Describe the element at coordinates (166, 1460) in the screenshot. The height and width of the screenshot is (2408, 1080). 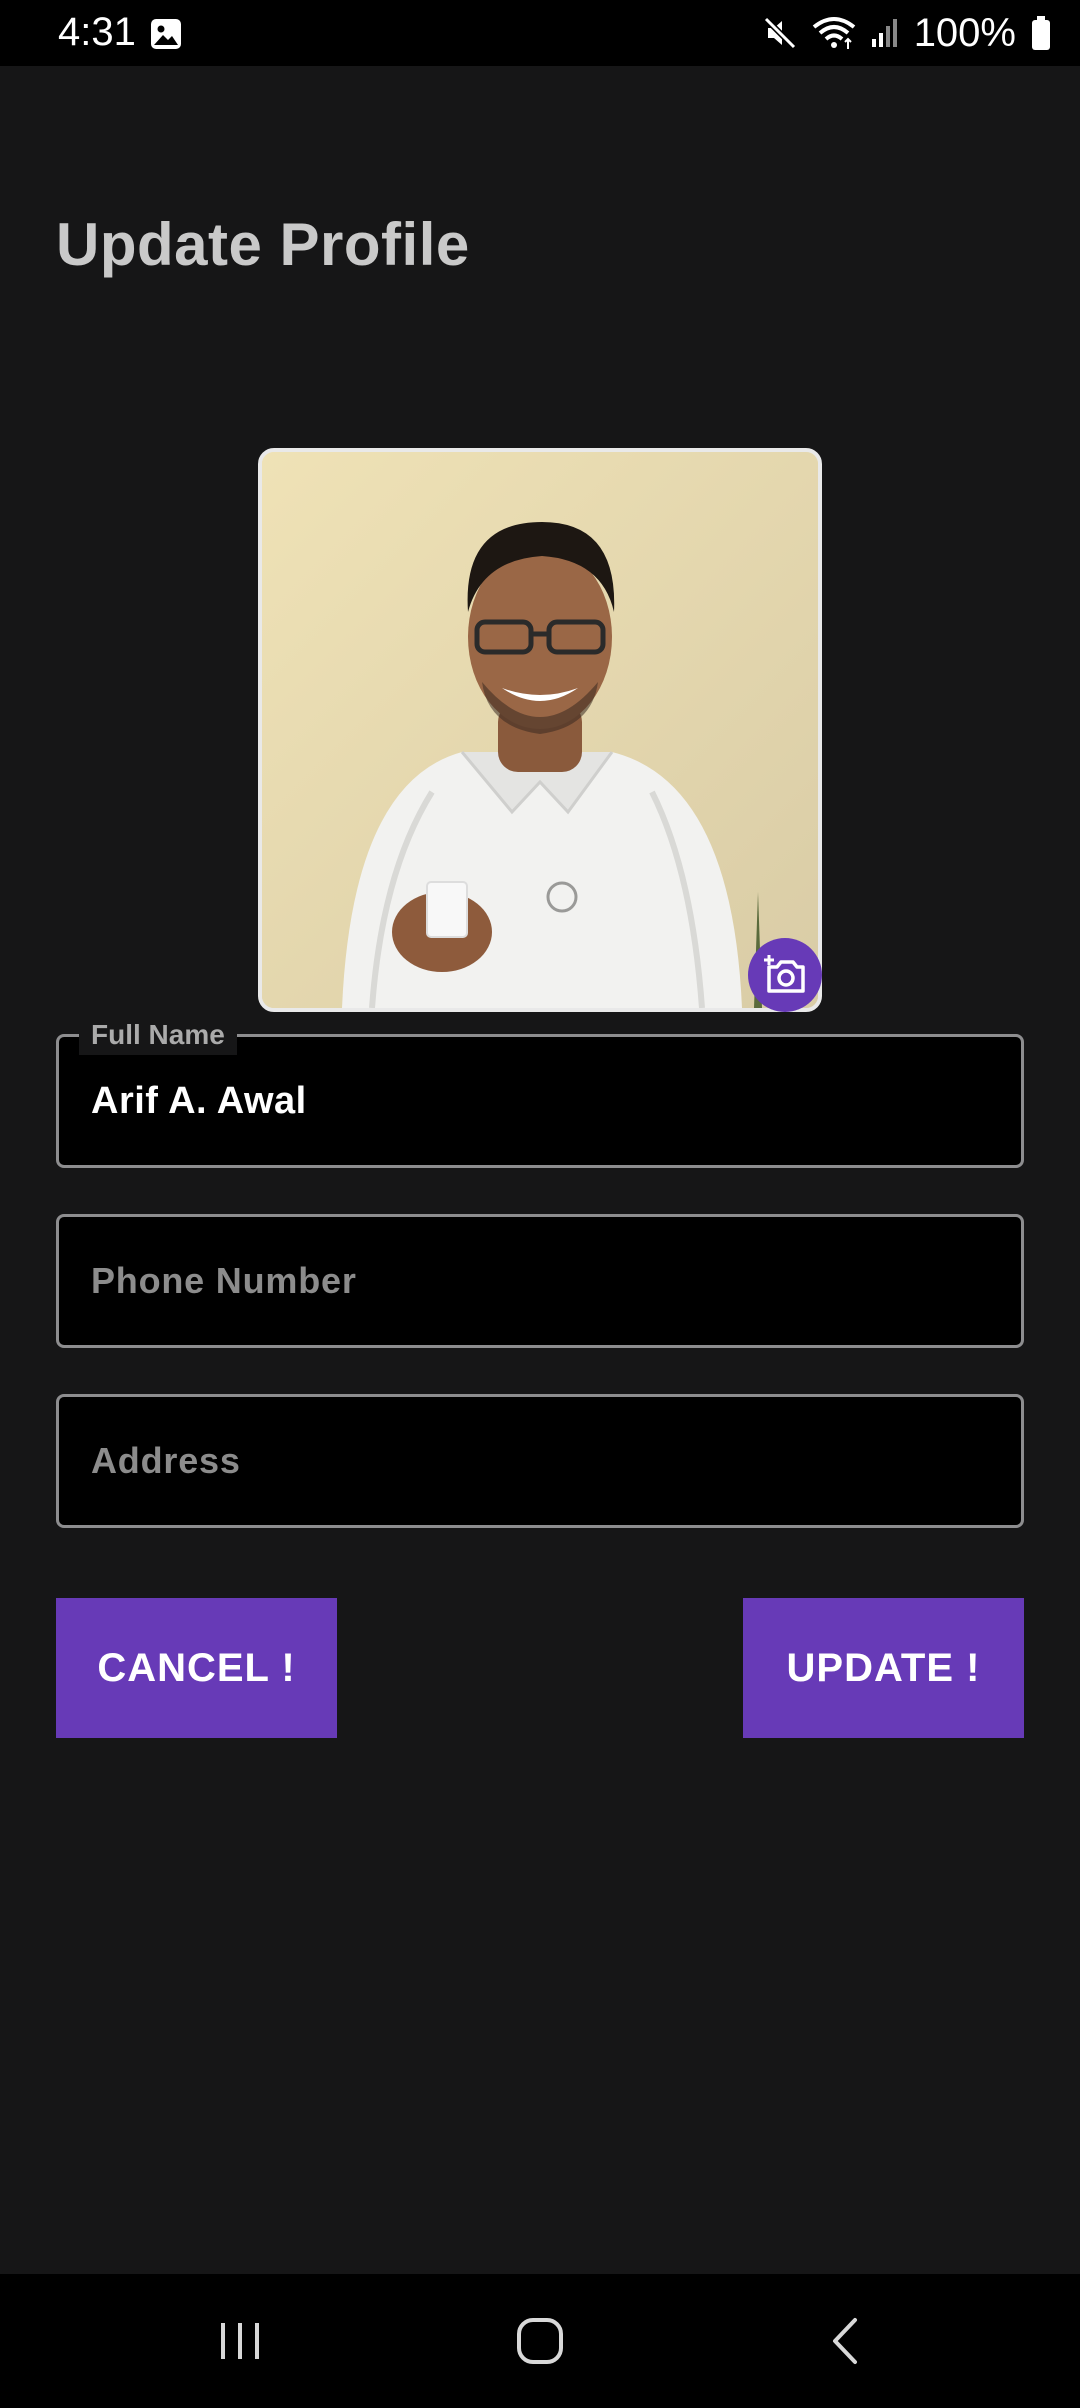
I see `address-placeholder: Address` at that location.